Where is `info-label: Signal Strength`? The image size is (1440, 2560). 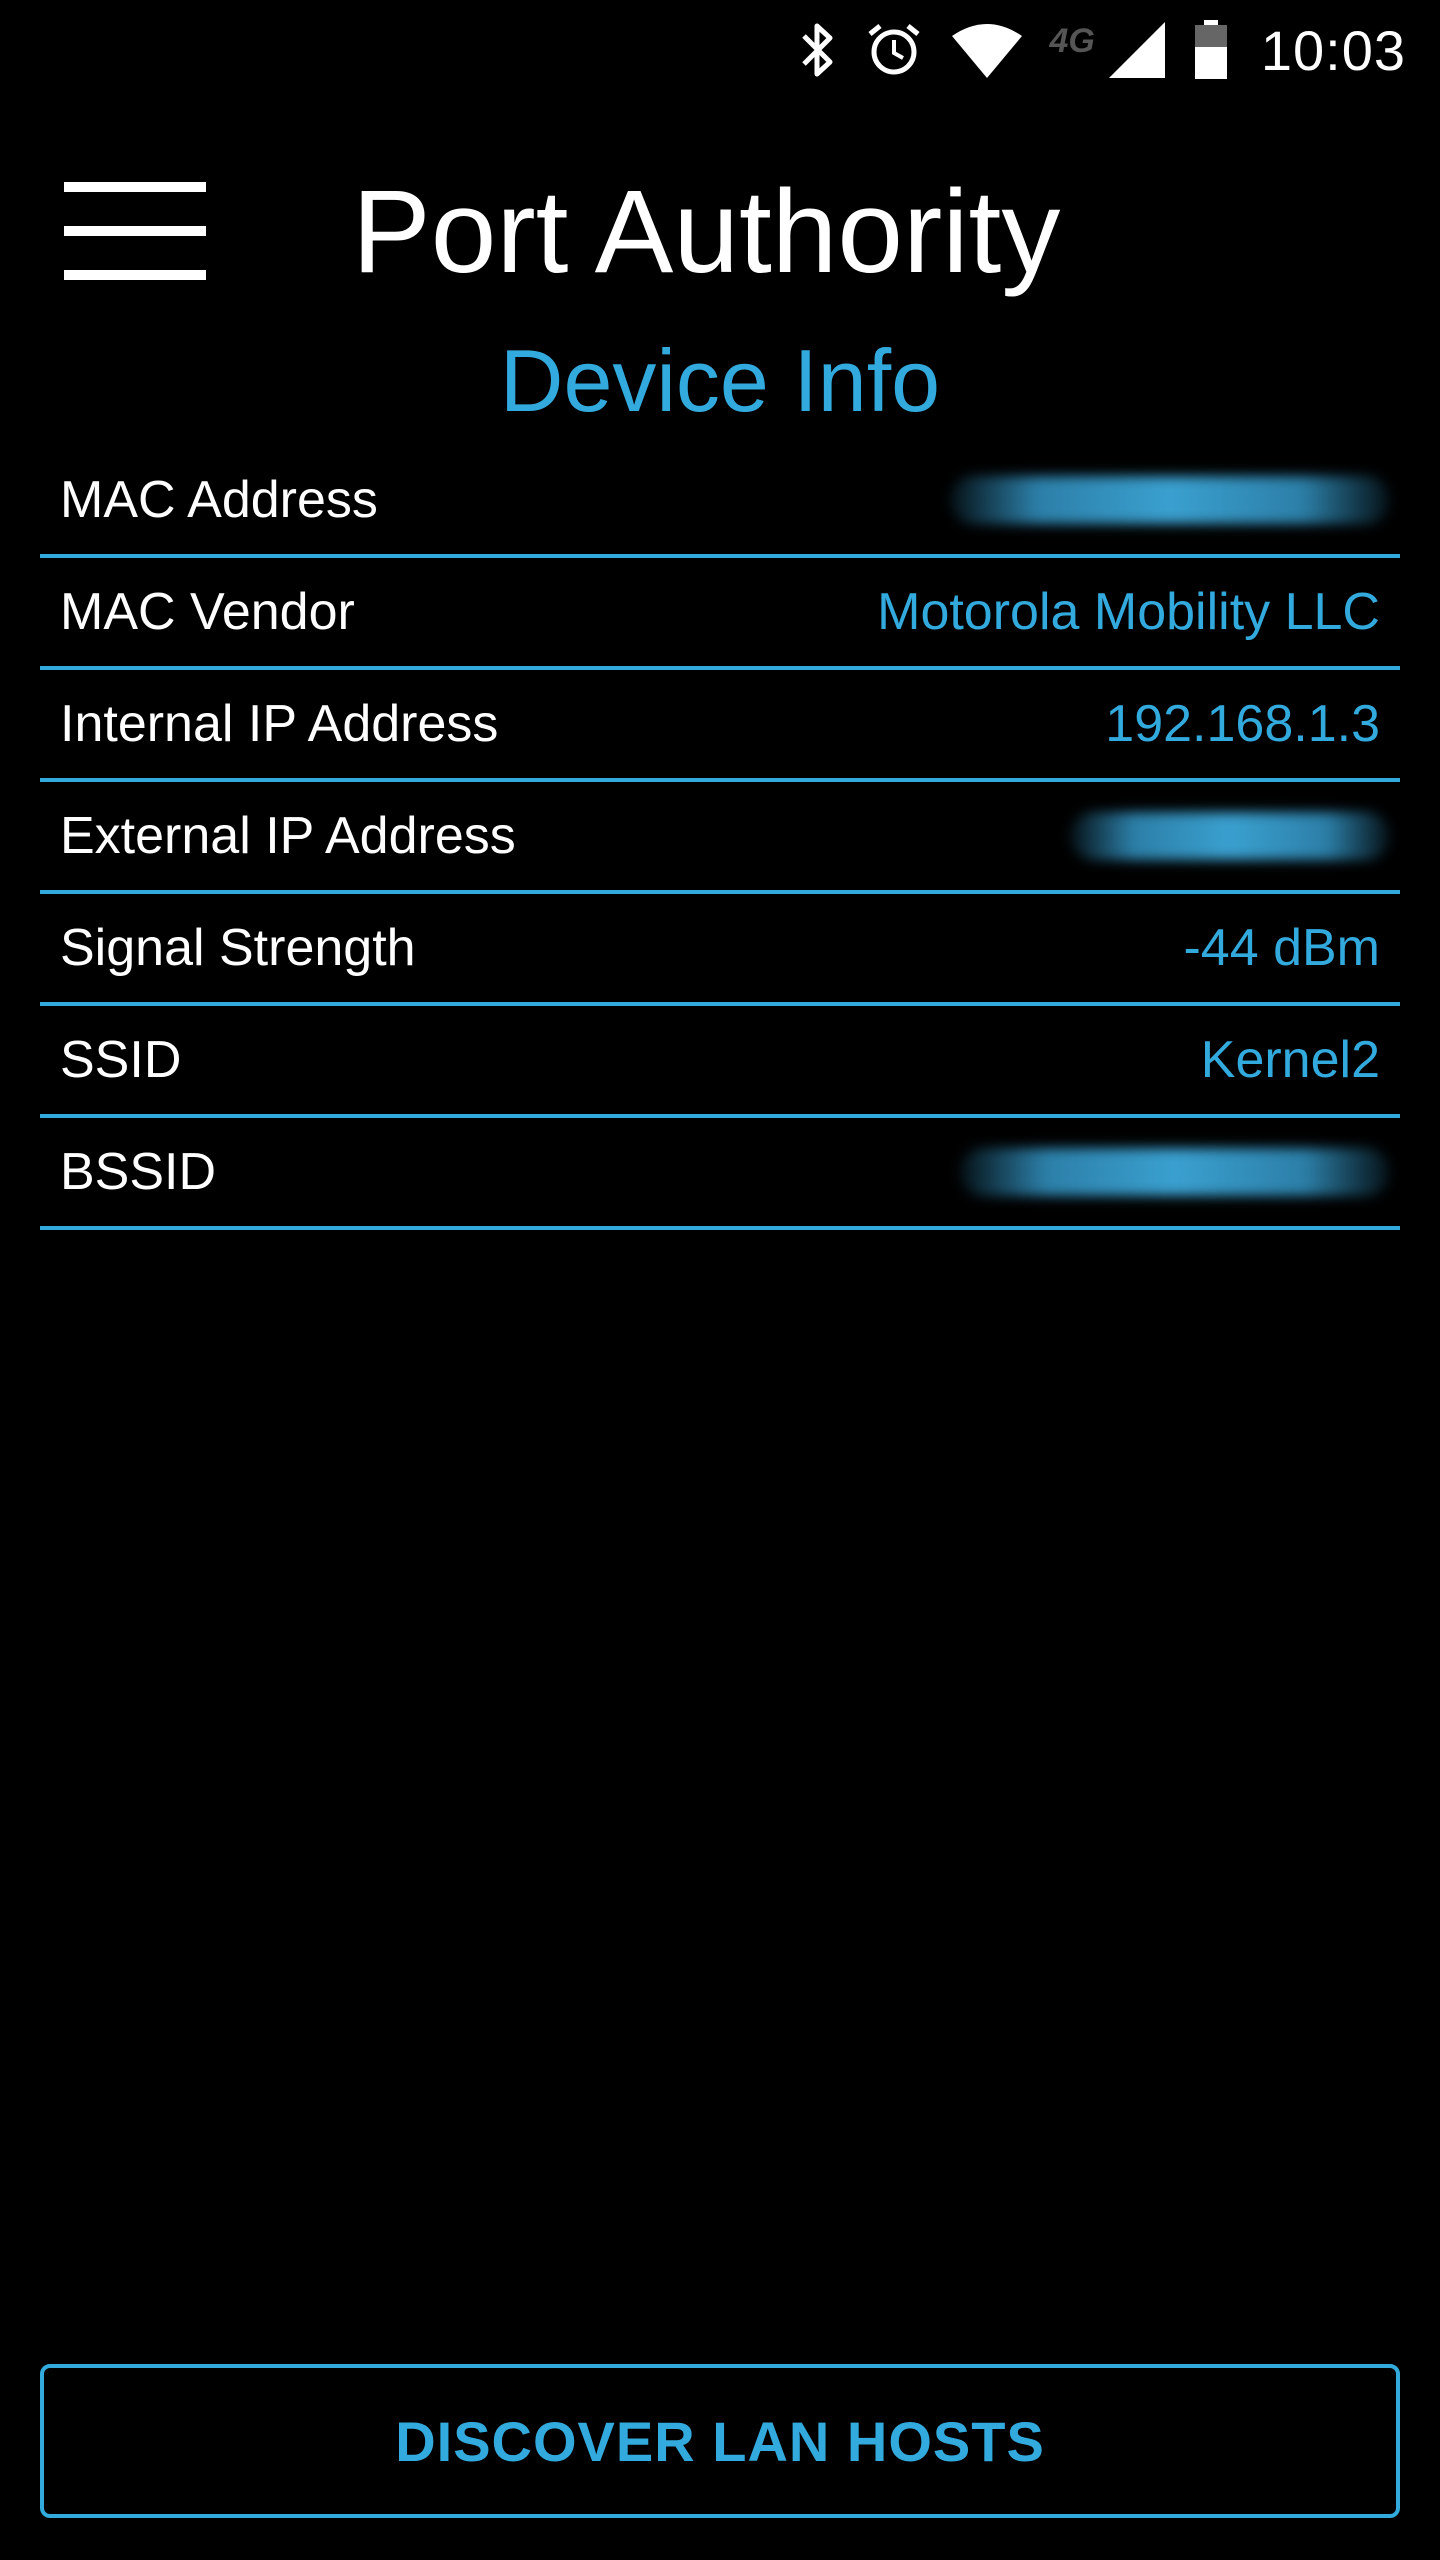 info-label: Signal Strength is located at coordinates (238, 948).